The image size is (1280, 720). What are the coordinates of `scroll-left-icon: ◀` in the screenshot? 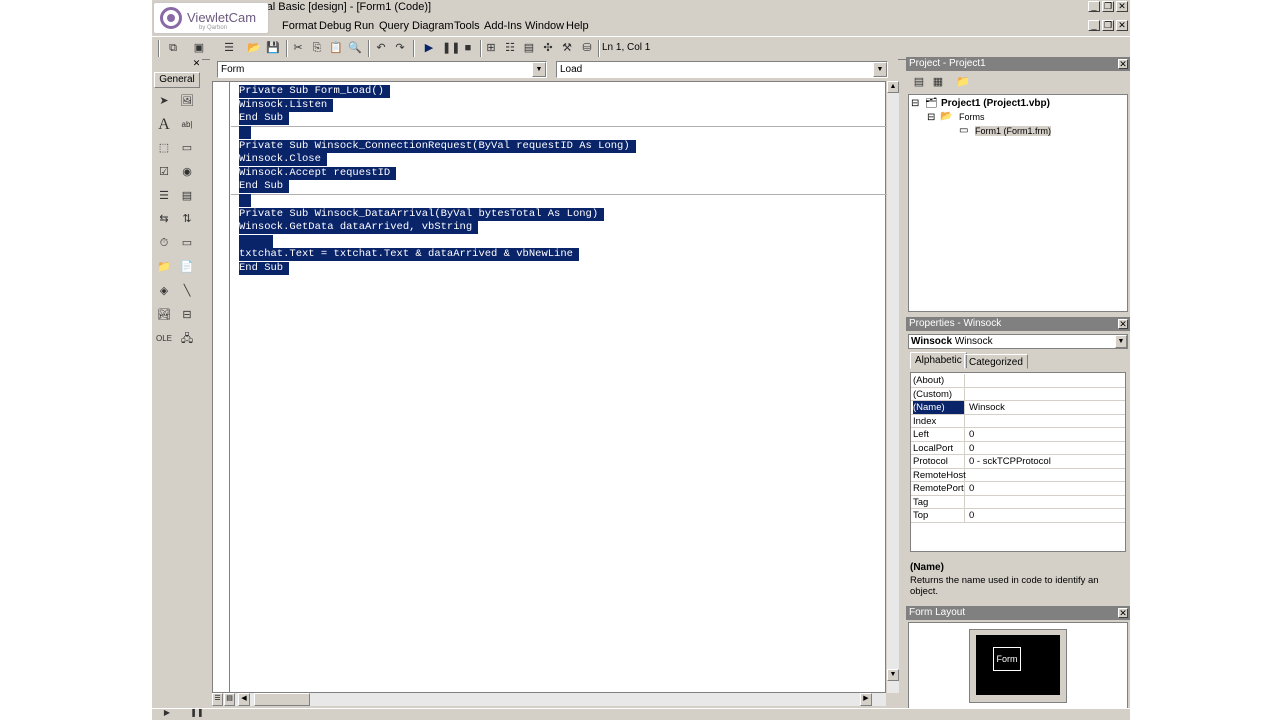 It's located at (244, 699).